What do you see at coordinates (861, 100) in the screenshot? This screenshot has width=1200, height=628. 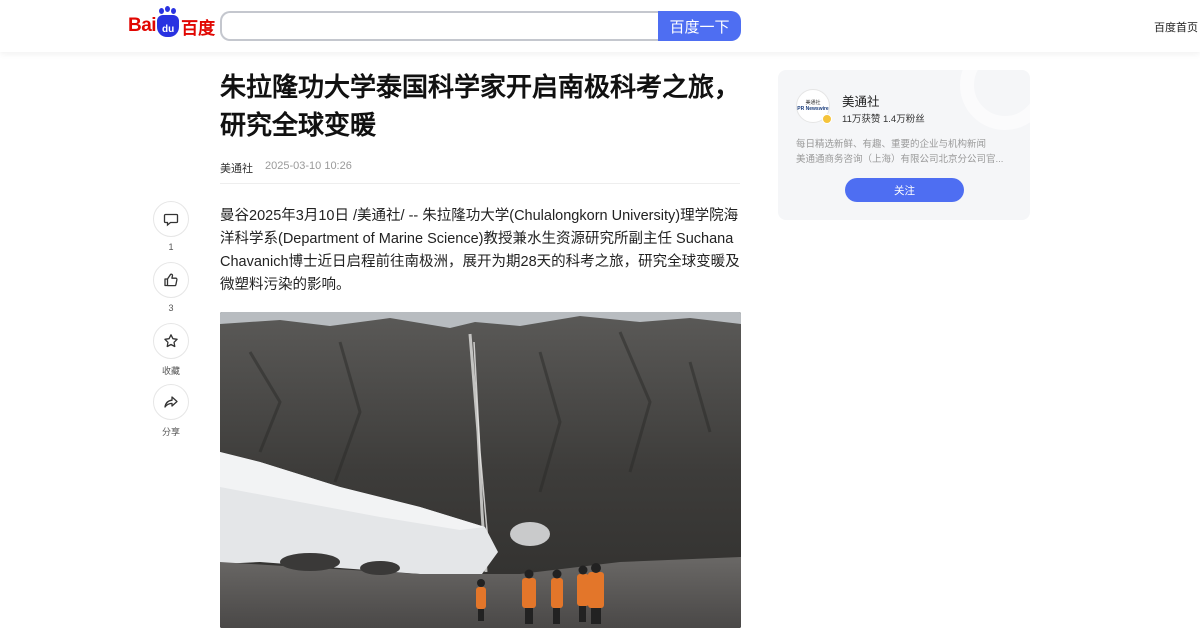 I see `author-name: 美通社` at bounding box center [861, 100].